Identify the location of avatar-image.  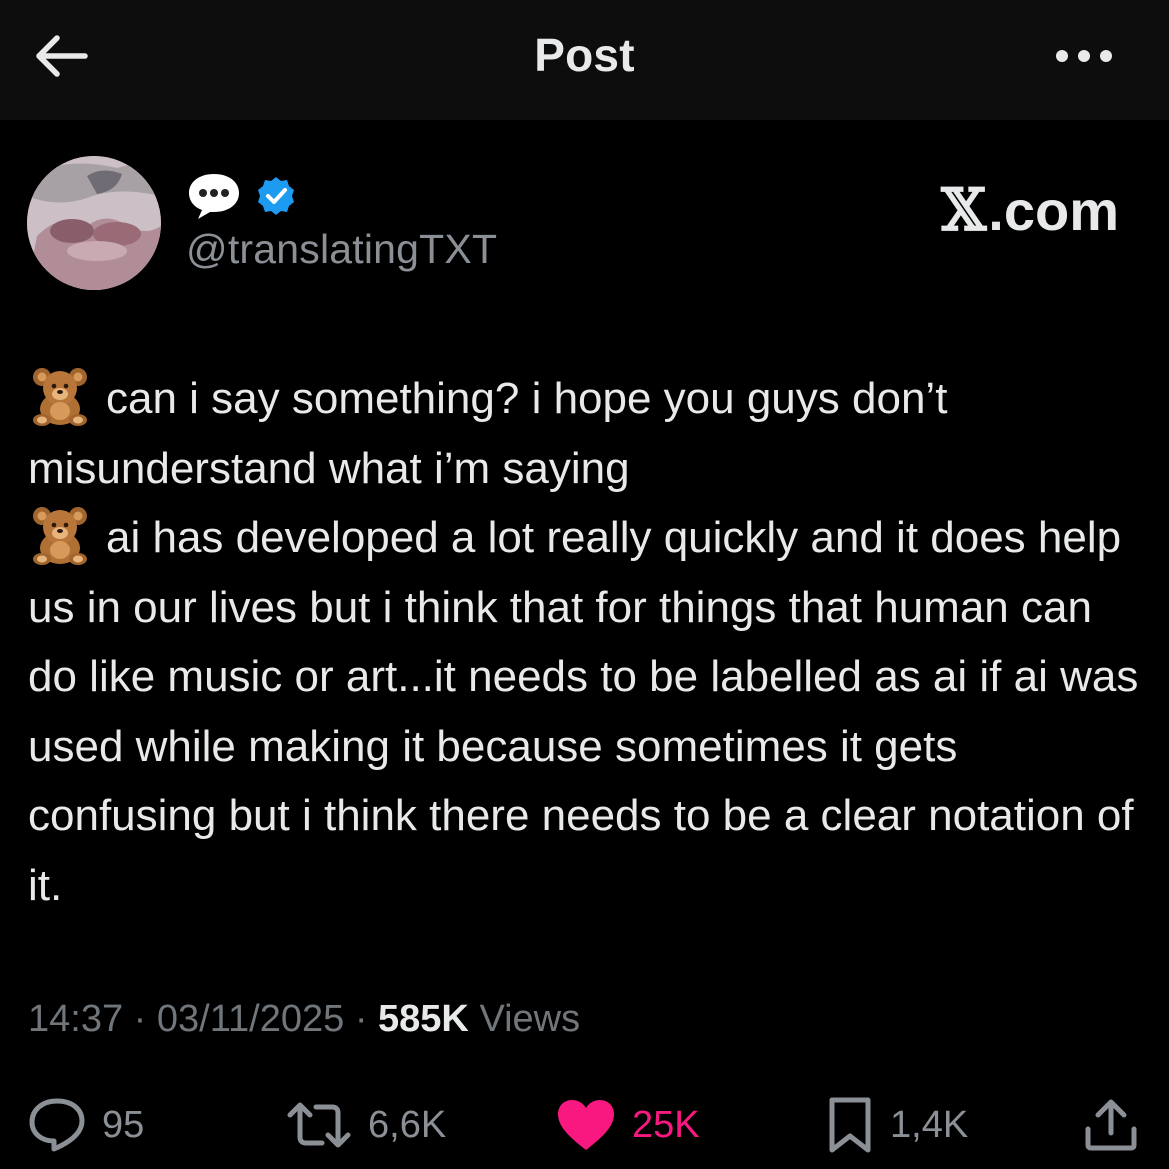
(94, 223).